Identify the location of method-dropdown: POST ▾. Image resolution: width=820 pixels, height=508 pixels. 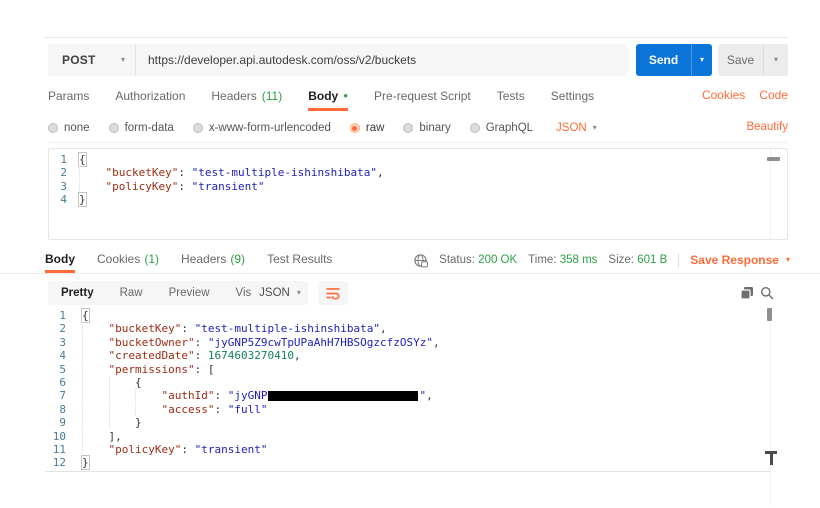
(92, 60).